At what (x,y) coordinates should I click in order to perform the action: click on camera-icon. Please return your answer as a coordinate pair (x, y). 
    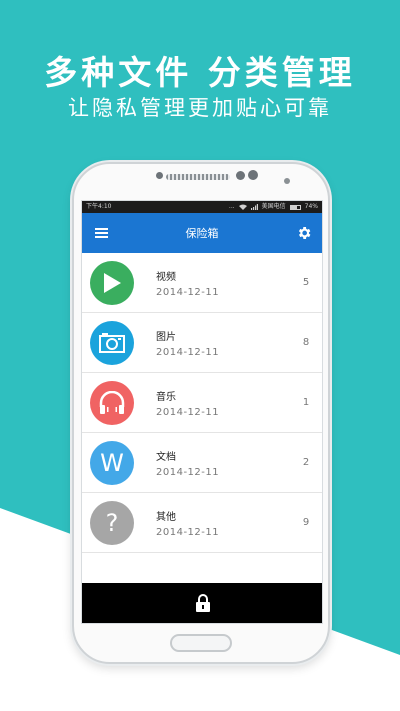
    Looking at the image, I should click on (112, 342).